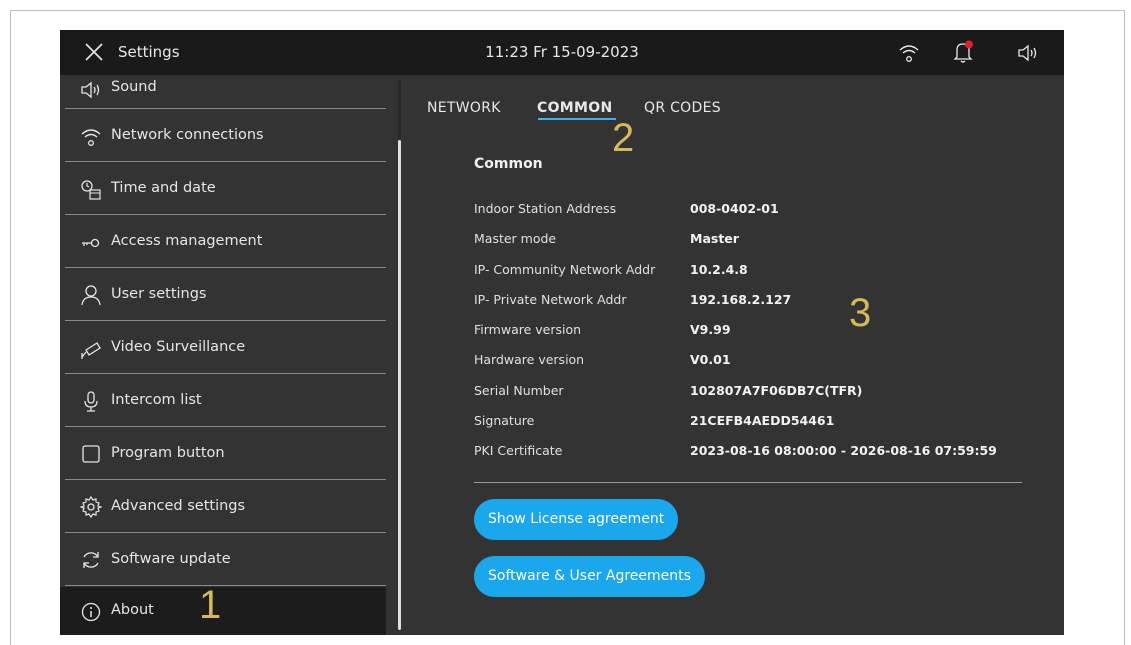 The width and height of the screenshot is (1131, 645). I want to click on info-value: V9.99, so click(710, 329).